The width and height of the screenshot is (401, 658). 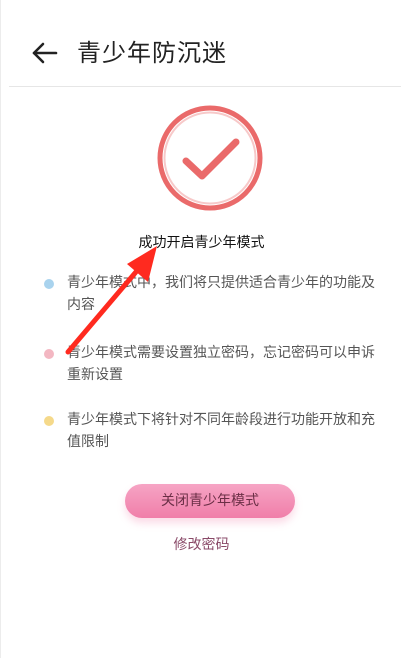 What do you see at coordinates (152, 53) in the screenshot?
I see `page-title: 青少年防沉迷` at bounding box center [152, 53].